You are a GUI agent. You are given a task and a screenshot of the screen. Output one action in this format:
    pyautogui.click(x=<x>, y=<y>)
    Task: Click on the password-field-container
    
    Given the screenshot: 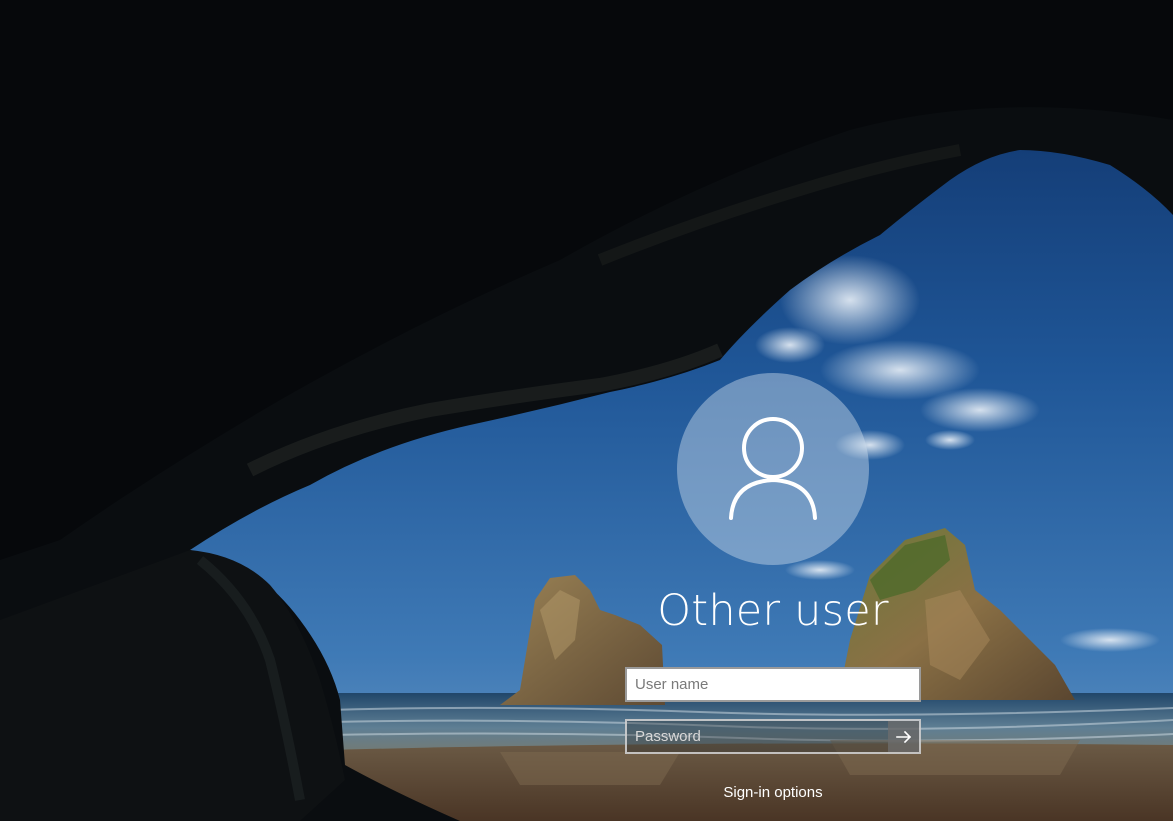 What is the action you would take?
    pyautogui.click(x=773, y=736)
    